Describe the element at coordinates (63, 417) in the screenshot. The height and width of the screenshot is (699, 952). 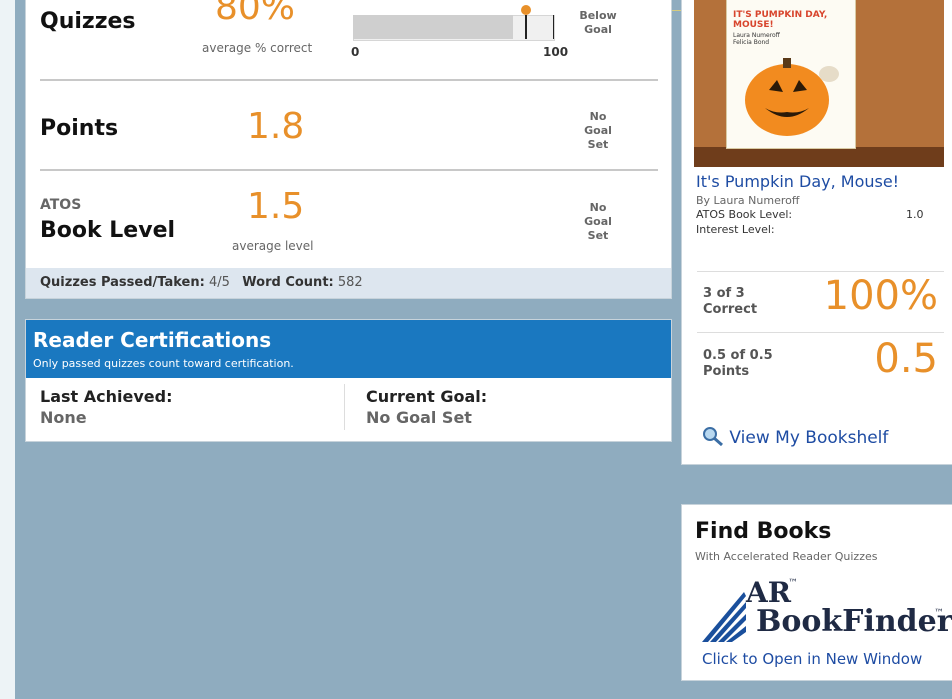
I see `last-achieved-value: None` at that location.